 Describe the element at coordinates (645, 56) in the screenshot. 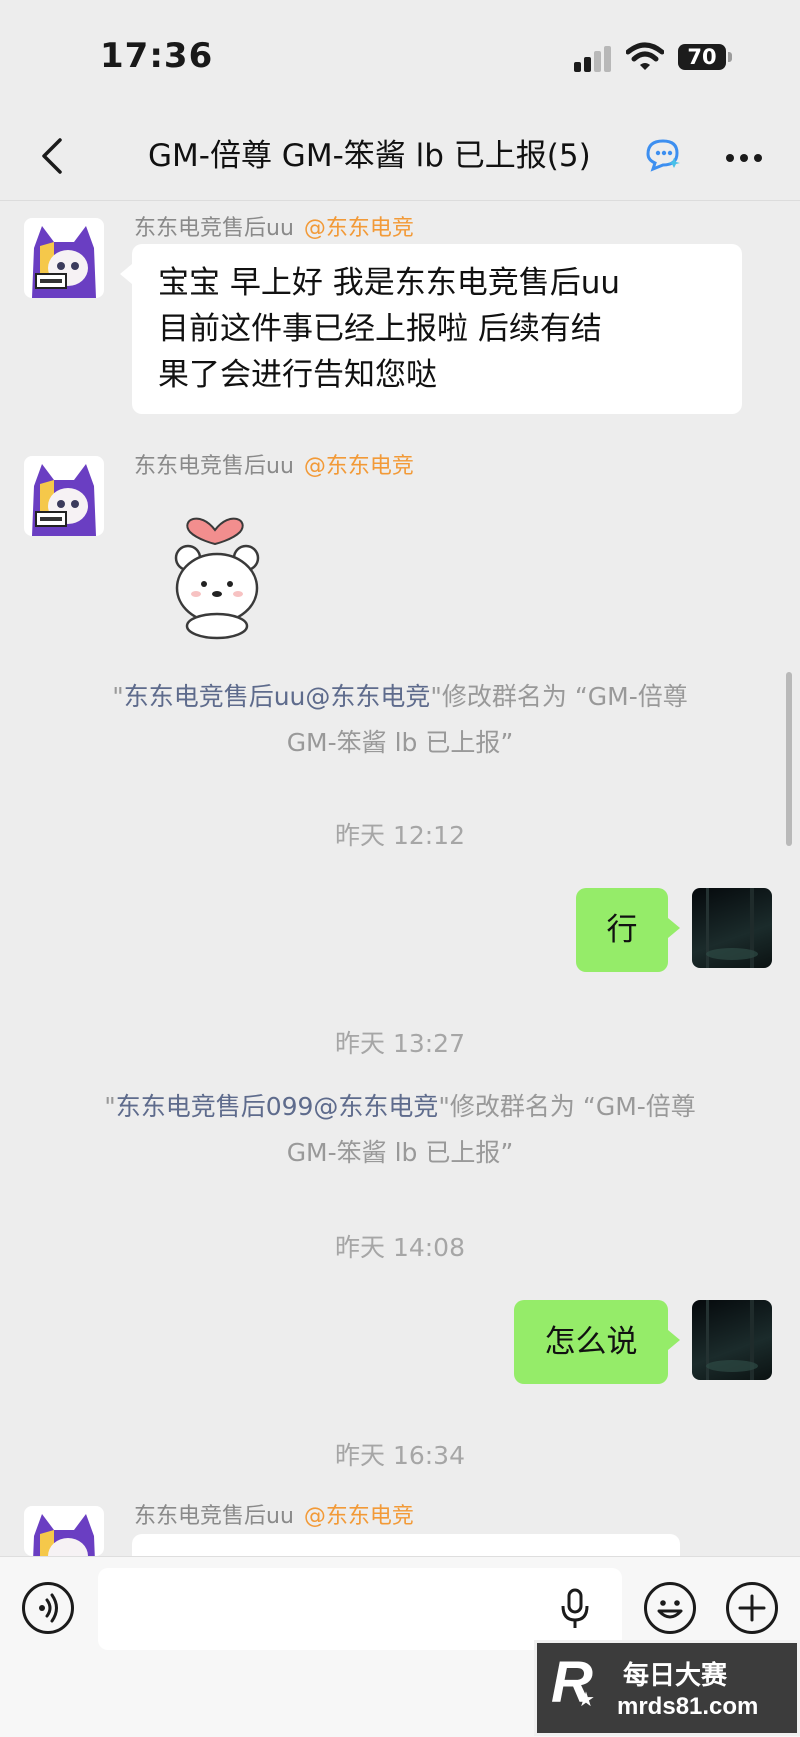

I see `wifi-icon` at that location.